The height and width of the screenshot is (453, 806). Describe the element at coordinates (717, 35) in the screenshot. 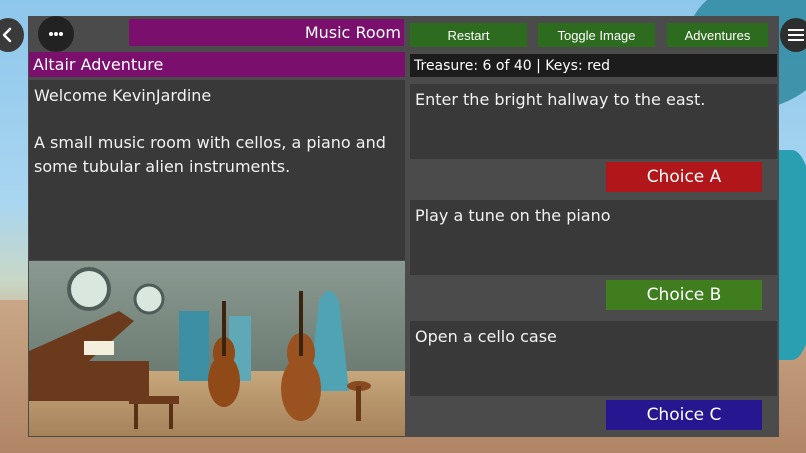

I see `adventures-button: Adventures` at that location.